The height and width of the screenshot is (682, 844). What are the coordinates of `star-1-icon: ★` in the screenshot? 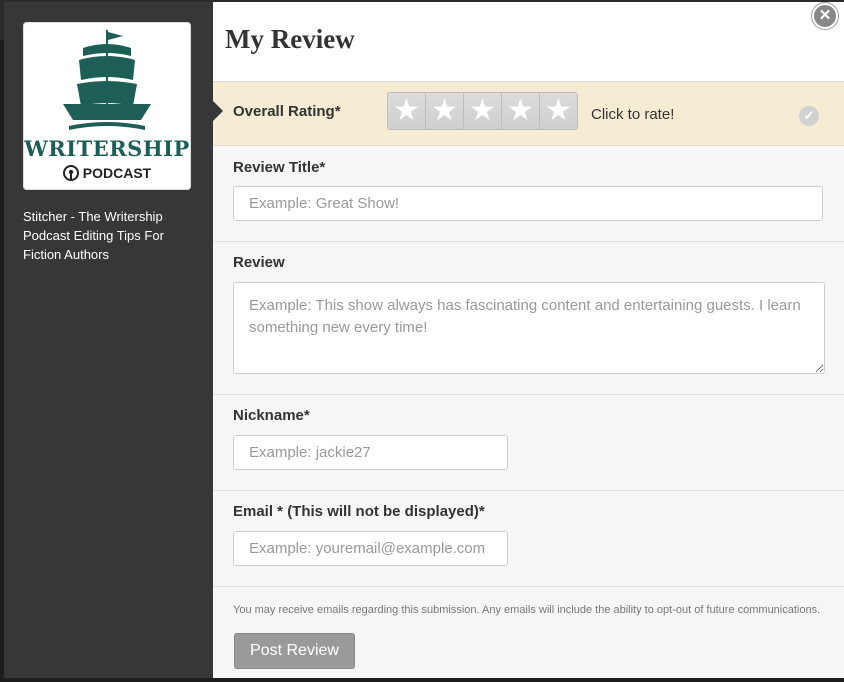 It's located at (407, 111).